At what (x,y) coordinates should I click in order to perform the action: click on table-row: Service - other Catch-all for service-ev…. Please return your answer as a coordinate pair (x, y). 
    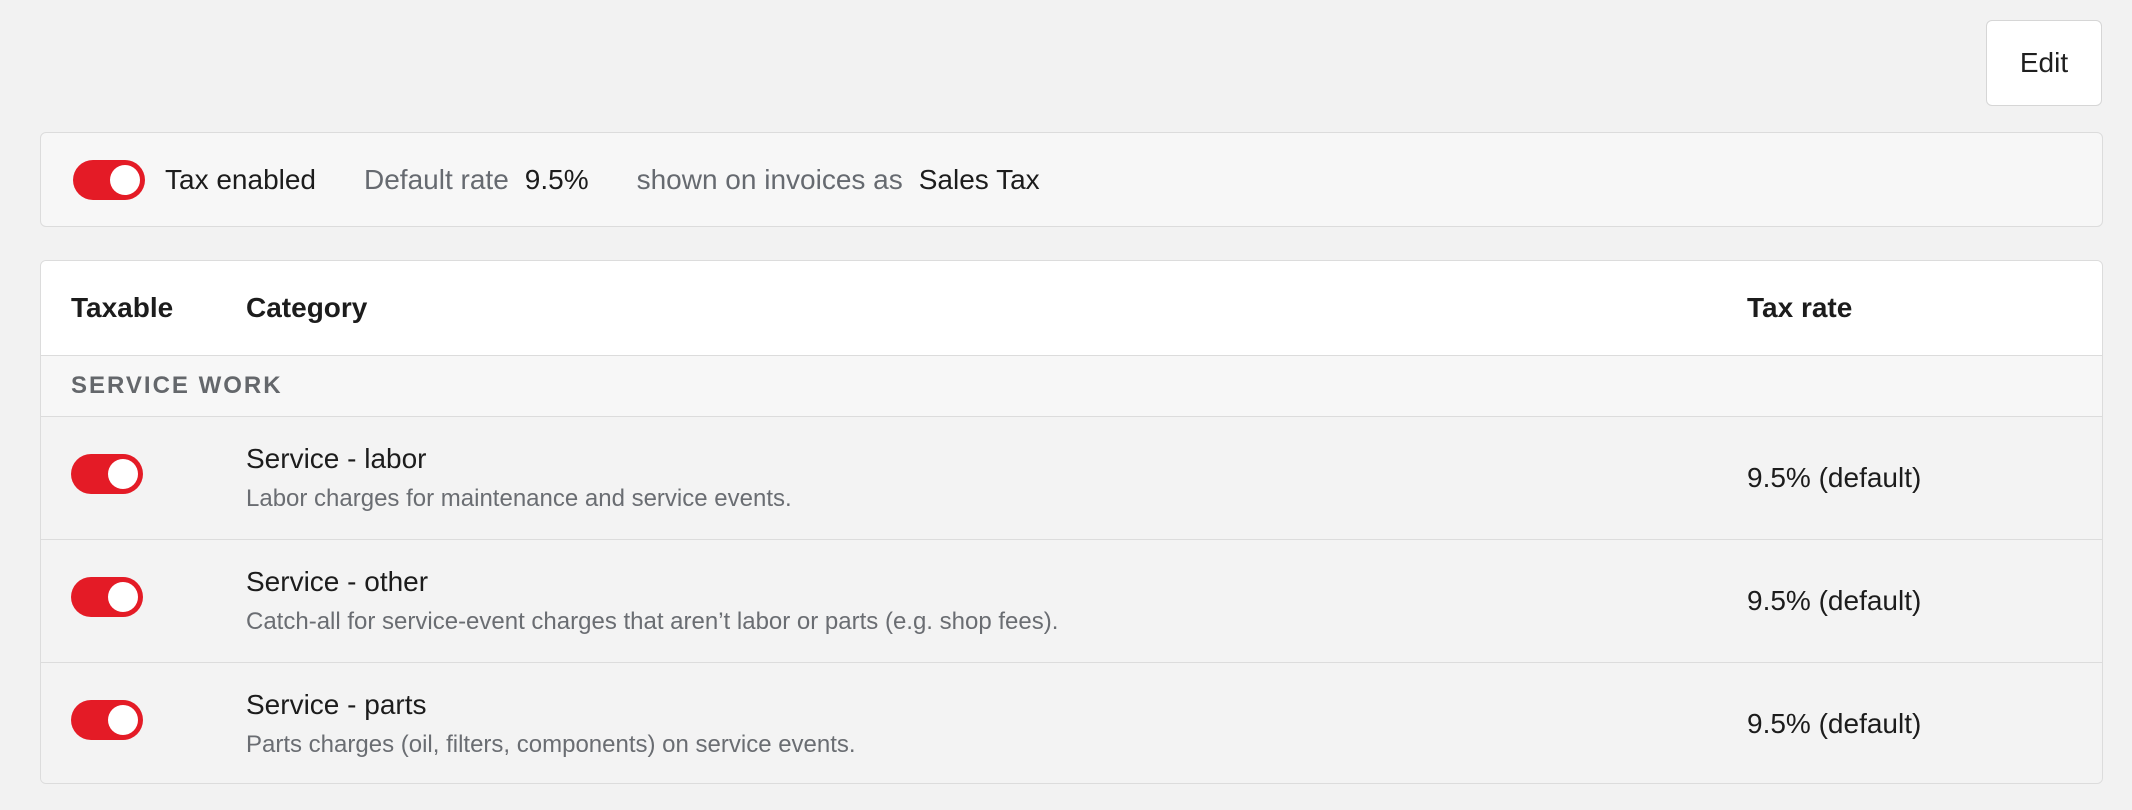
    Looking at the image, I should click on (1071, 601).